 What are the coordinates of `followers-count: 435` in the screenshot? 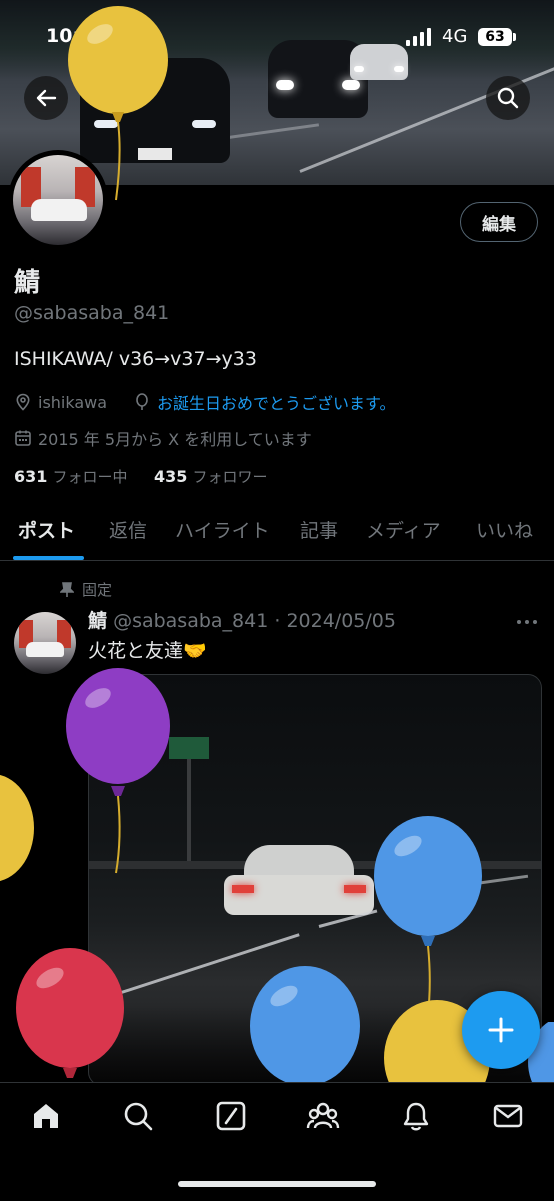 It's located at (171, 476).